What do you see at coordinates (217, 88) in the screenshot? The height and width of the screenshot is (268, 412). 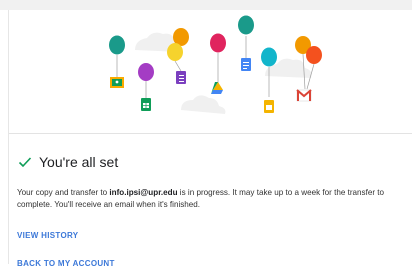 I see `drive-icon` at bounding box center [217, 88].